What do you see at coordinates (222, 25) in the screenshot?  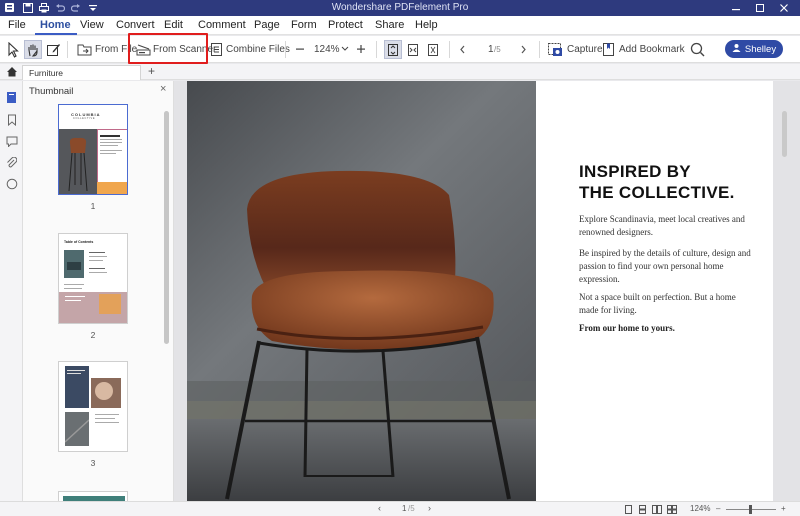 I see `menu-comment: Comment` at bounding box center [222, 25].